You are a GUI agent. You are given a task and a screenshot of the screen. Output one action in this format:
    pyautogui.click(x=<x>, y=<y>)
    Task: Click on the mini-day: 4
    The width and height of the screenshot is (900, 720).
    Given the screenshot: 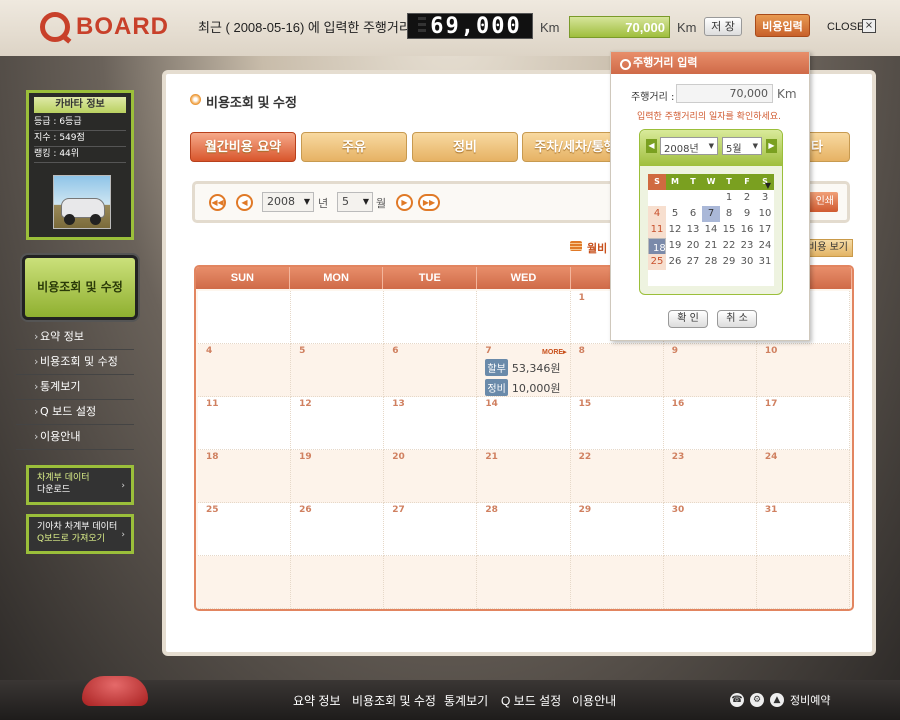 What is the action you would take?
    pyautogui.click(x=657, y=214)
    